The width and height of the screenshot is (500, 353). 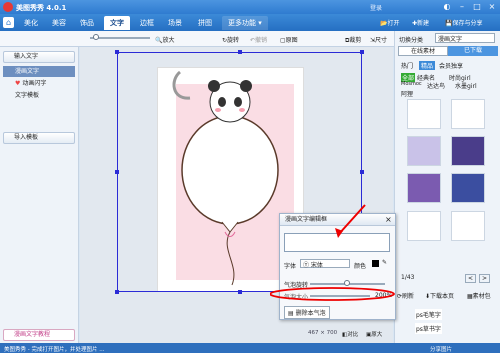 What do you see at coordinates (165, 39) in the screenshot?
I see `zoom-in-button: 🔍放大` at bounding box center [165, 39].